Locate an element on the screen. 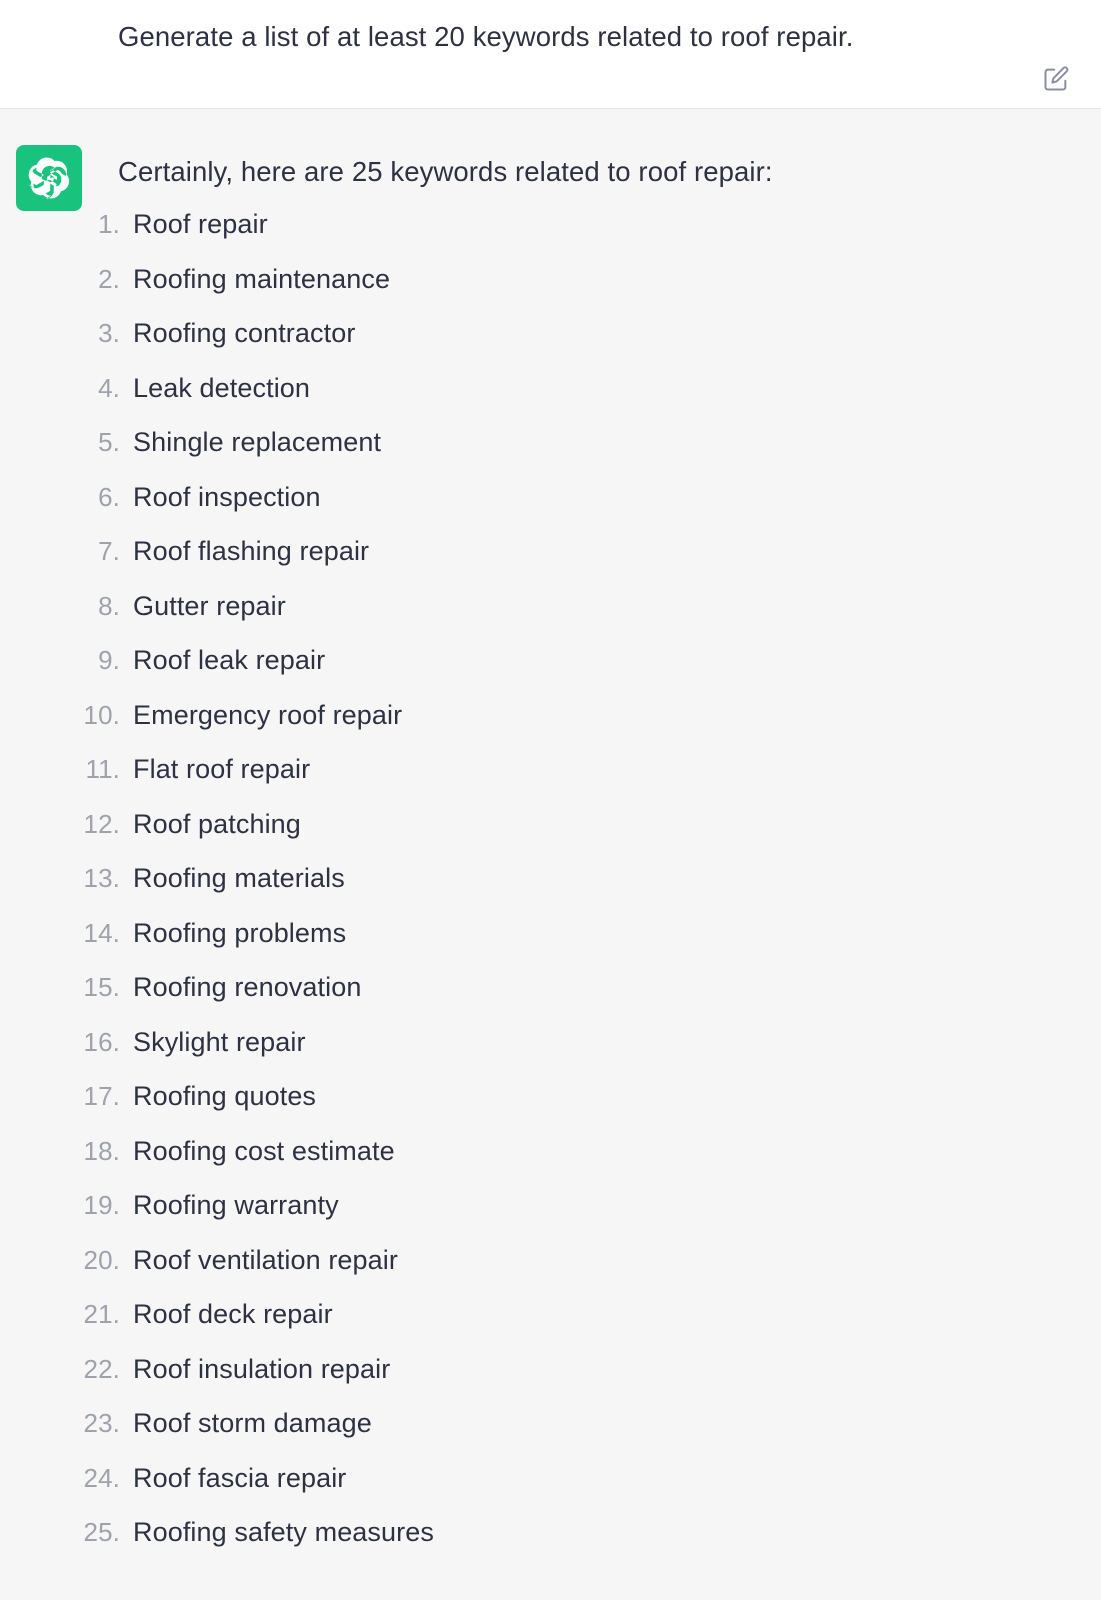 The image size is (1101, 1600). list-item-number: 16. is located at coordinates (101, 1041).